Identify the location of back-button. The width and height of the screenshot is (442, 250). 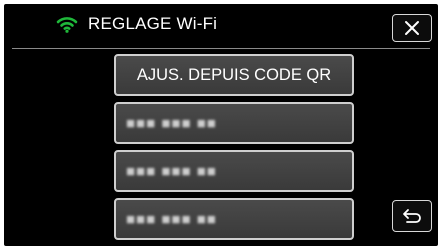
(412, 216).